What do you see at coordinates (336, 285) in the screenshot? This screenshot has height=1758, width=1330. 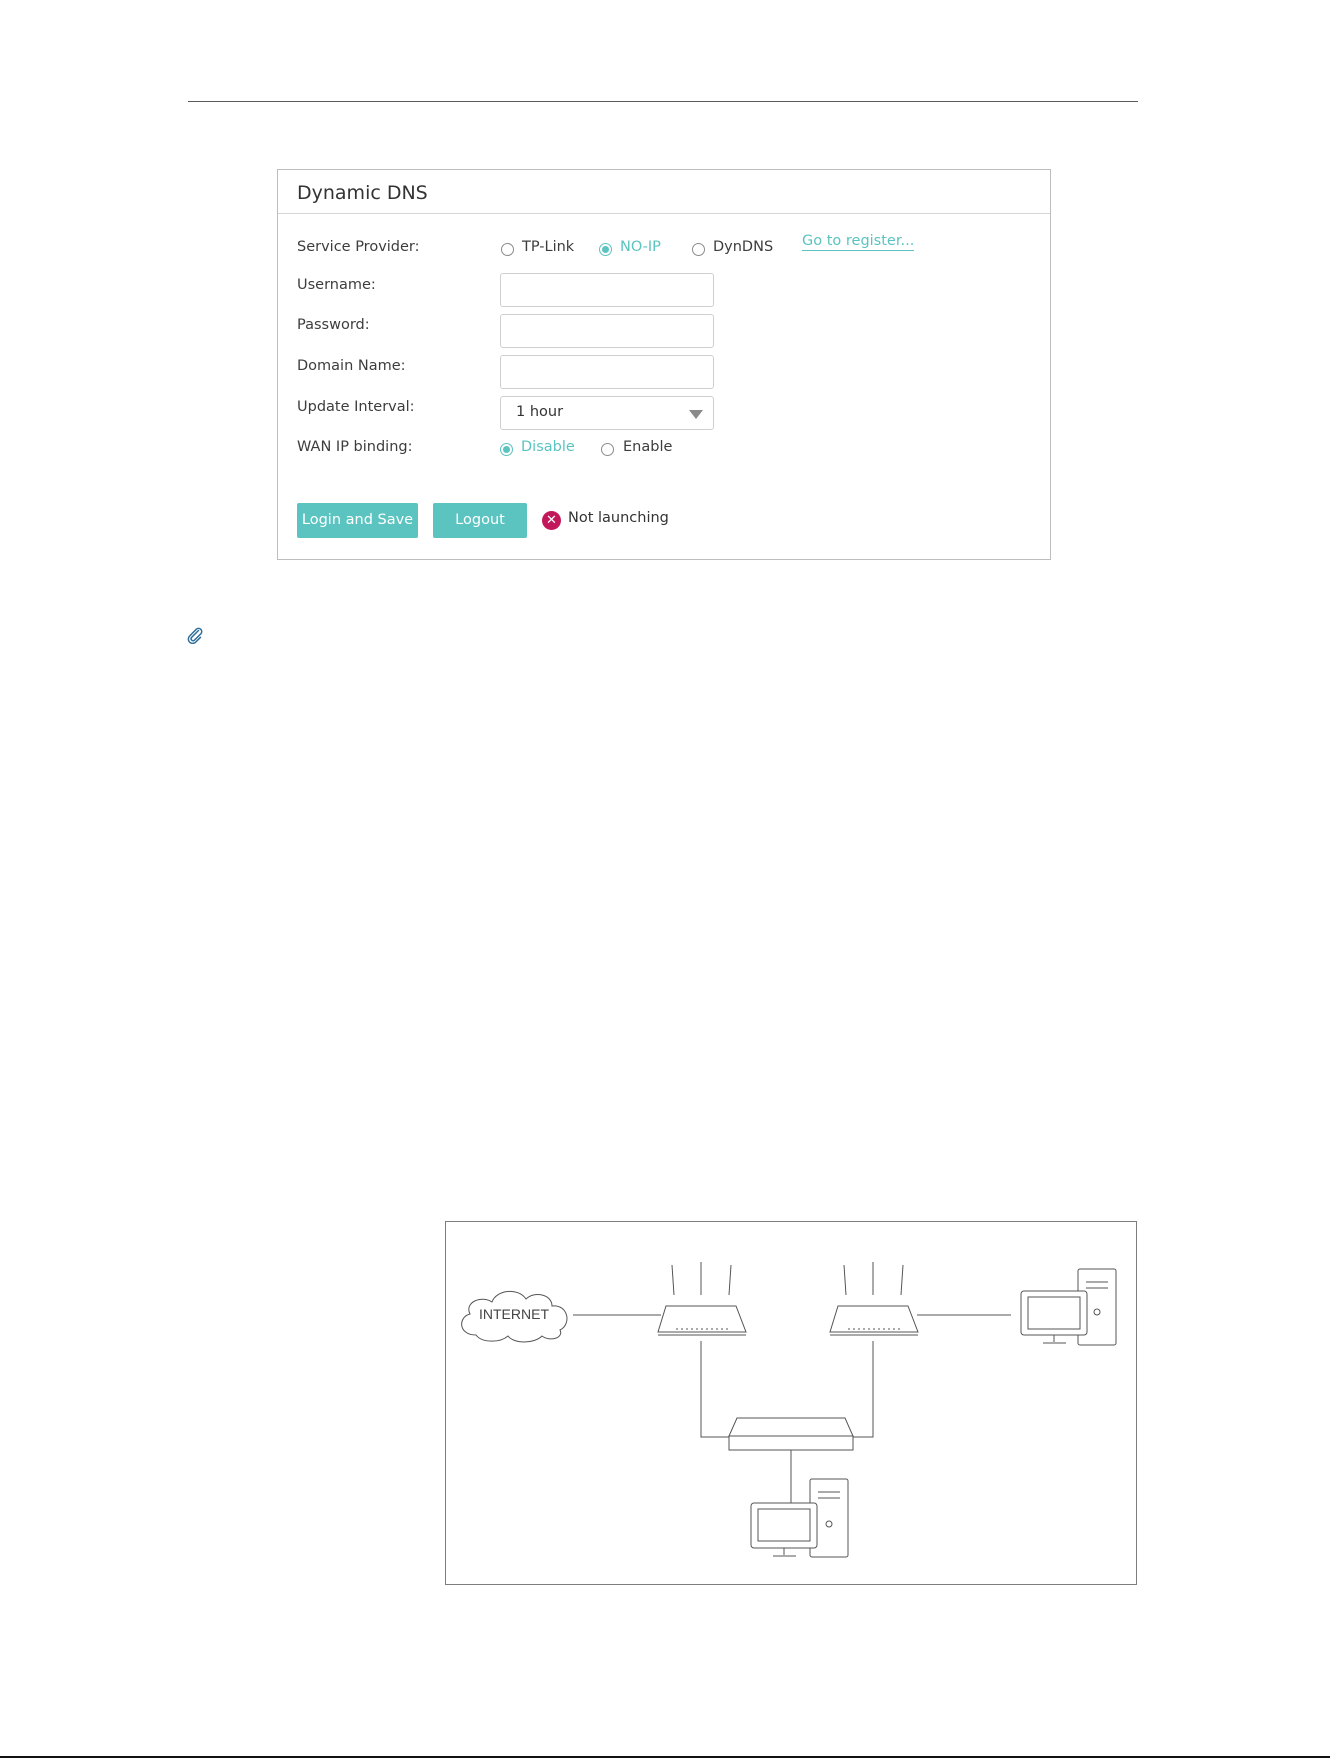 I see `username-label: Username:` at bounding box center [336, 285].